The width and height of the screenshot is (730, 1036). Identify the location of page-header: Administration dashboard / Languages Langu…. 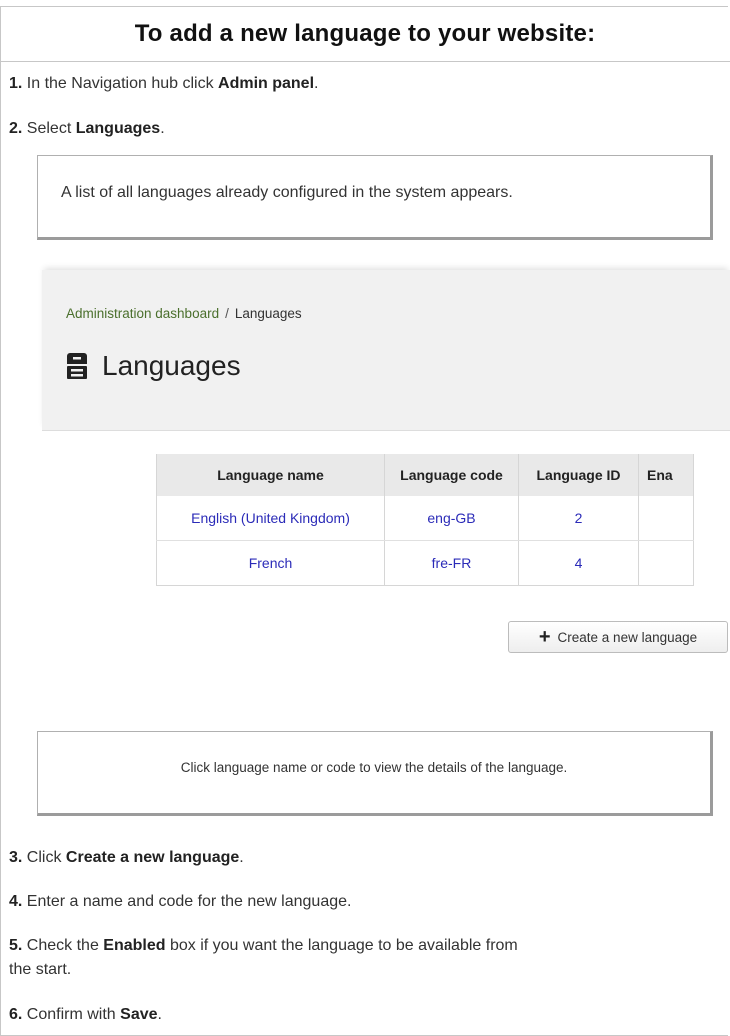
(386, 350).